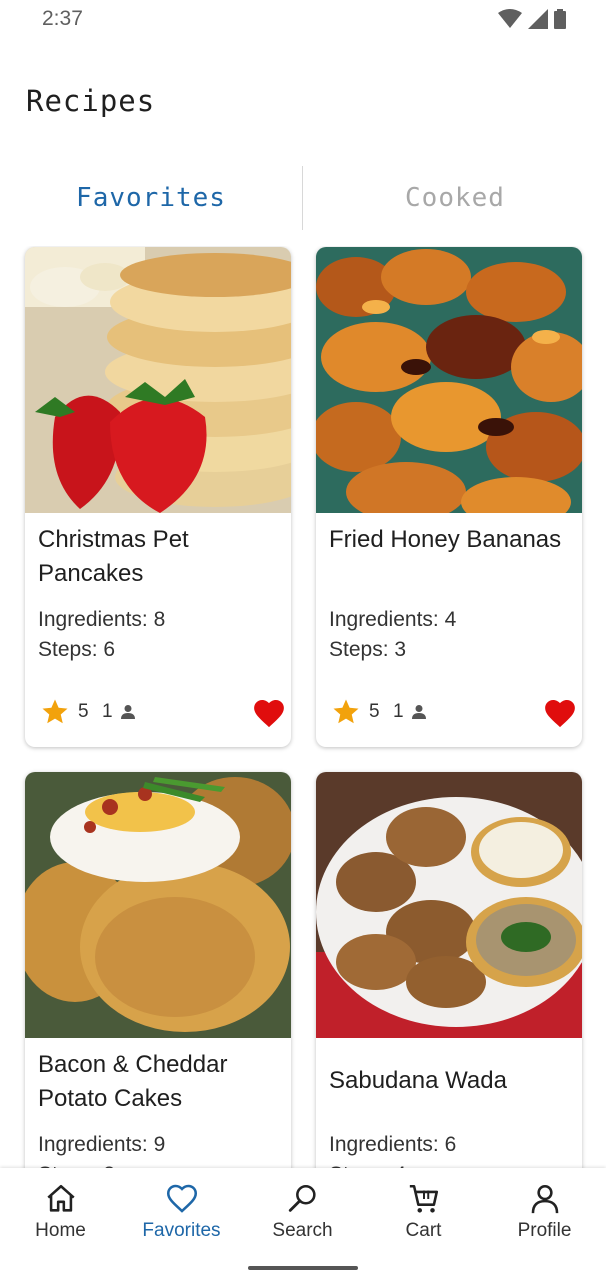 The width and height of the screenshot is (606, 1280). I want to click on nav-label: Profile, so click(544, 1230).